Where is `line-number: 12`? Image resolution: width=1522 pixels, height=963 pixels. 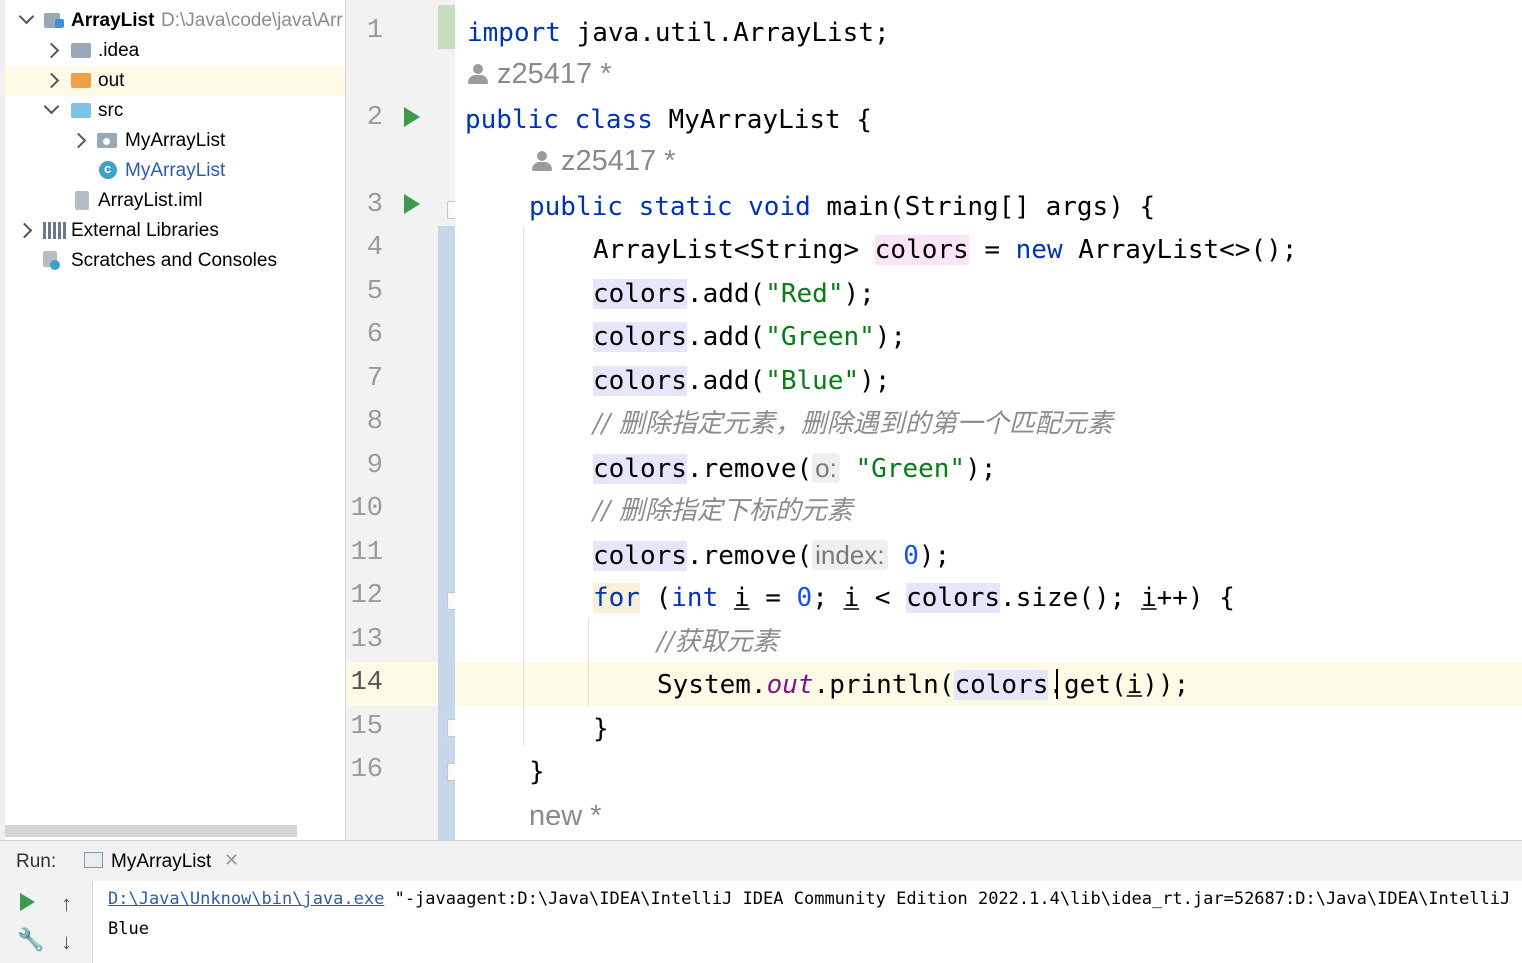
line-number: 12 is located at coordinates (366, 596).